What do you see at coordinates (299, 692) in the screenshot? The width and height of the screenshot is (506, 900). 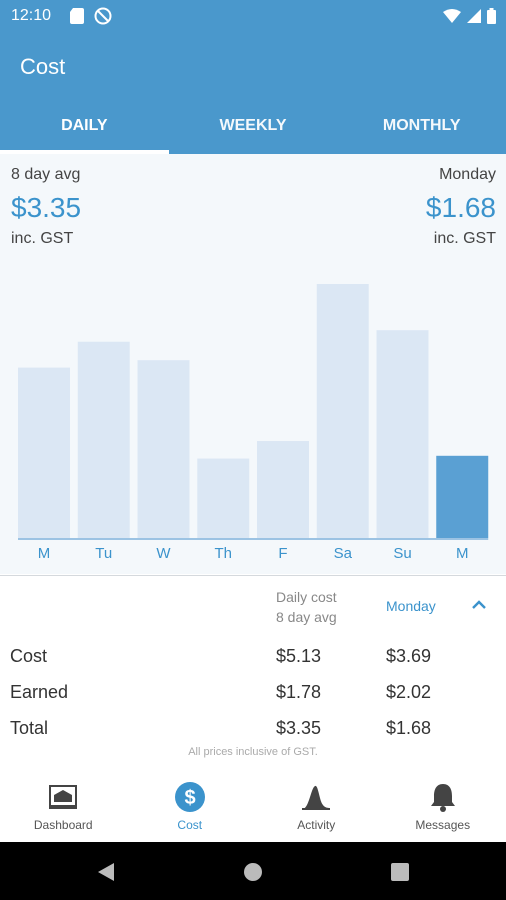 I see `row-avg-value: $1.78` at bounding box center [299, 692].